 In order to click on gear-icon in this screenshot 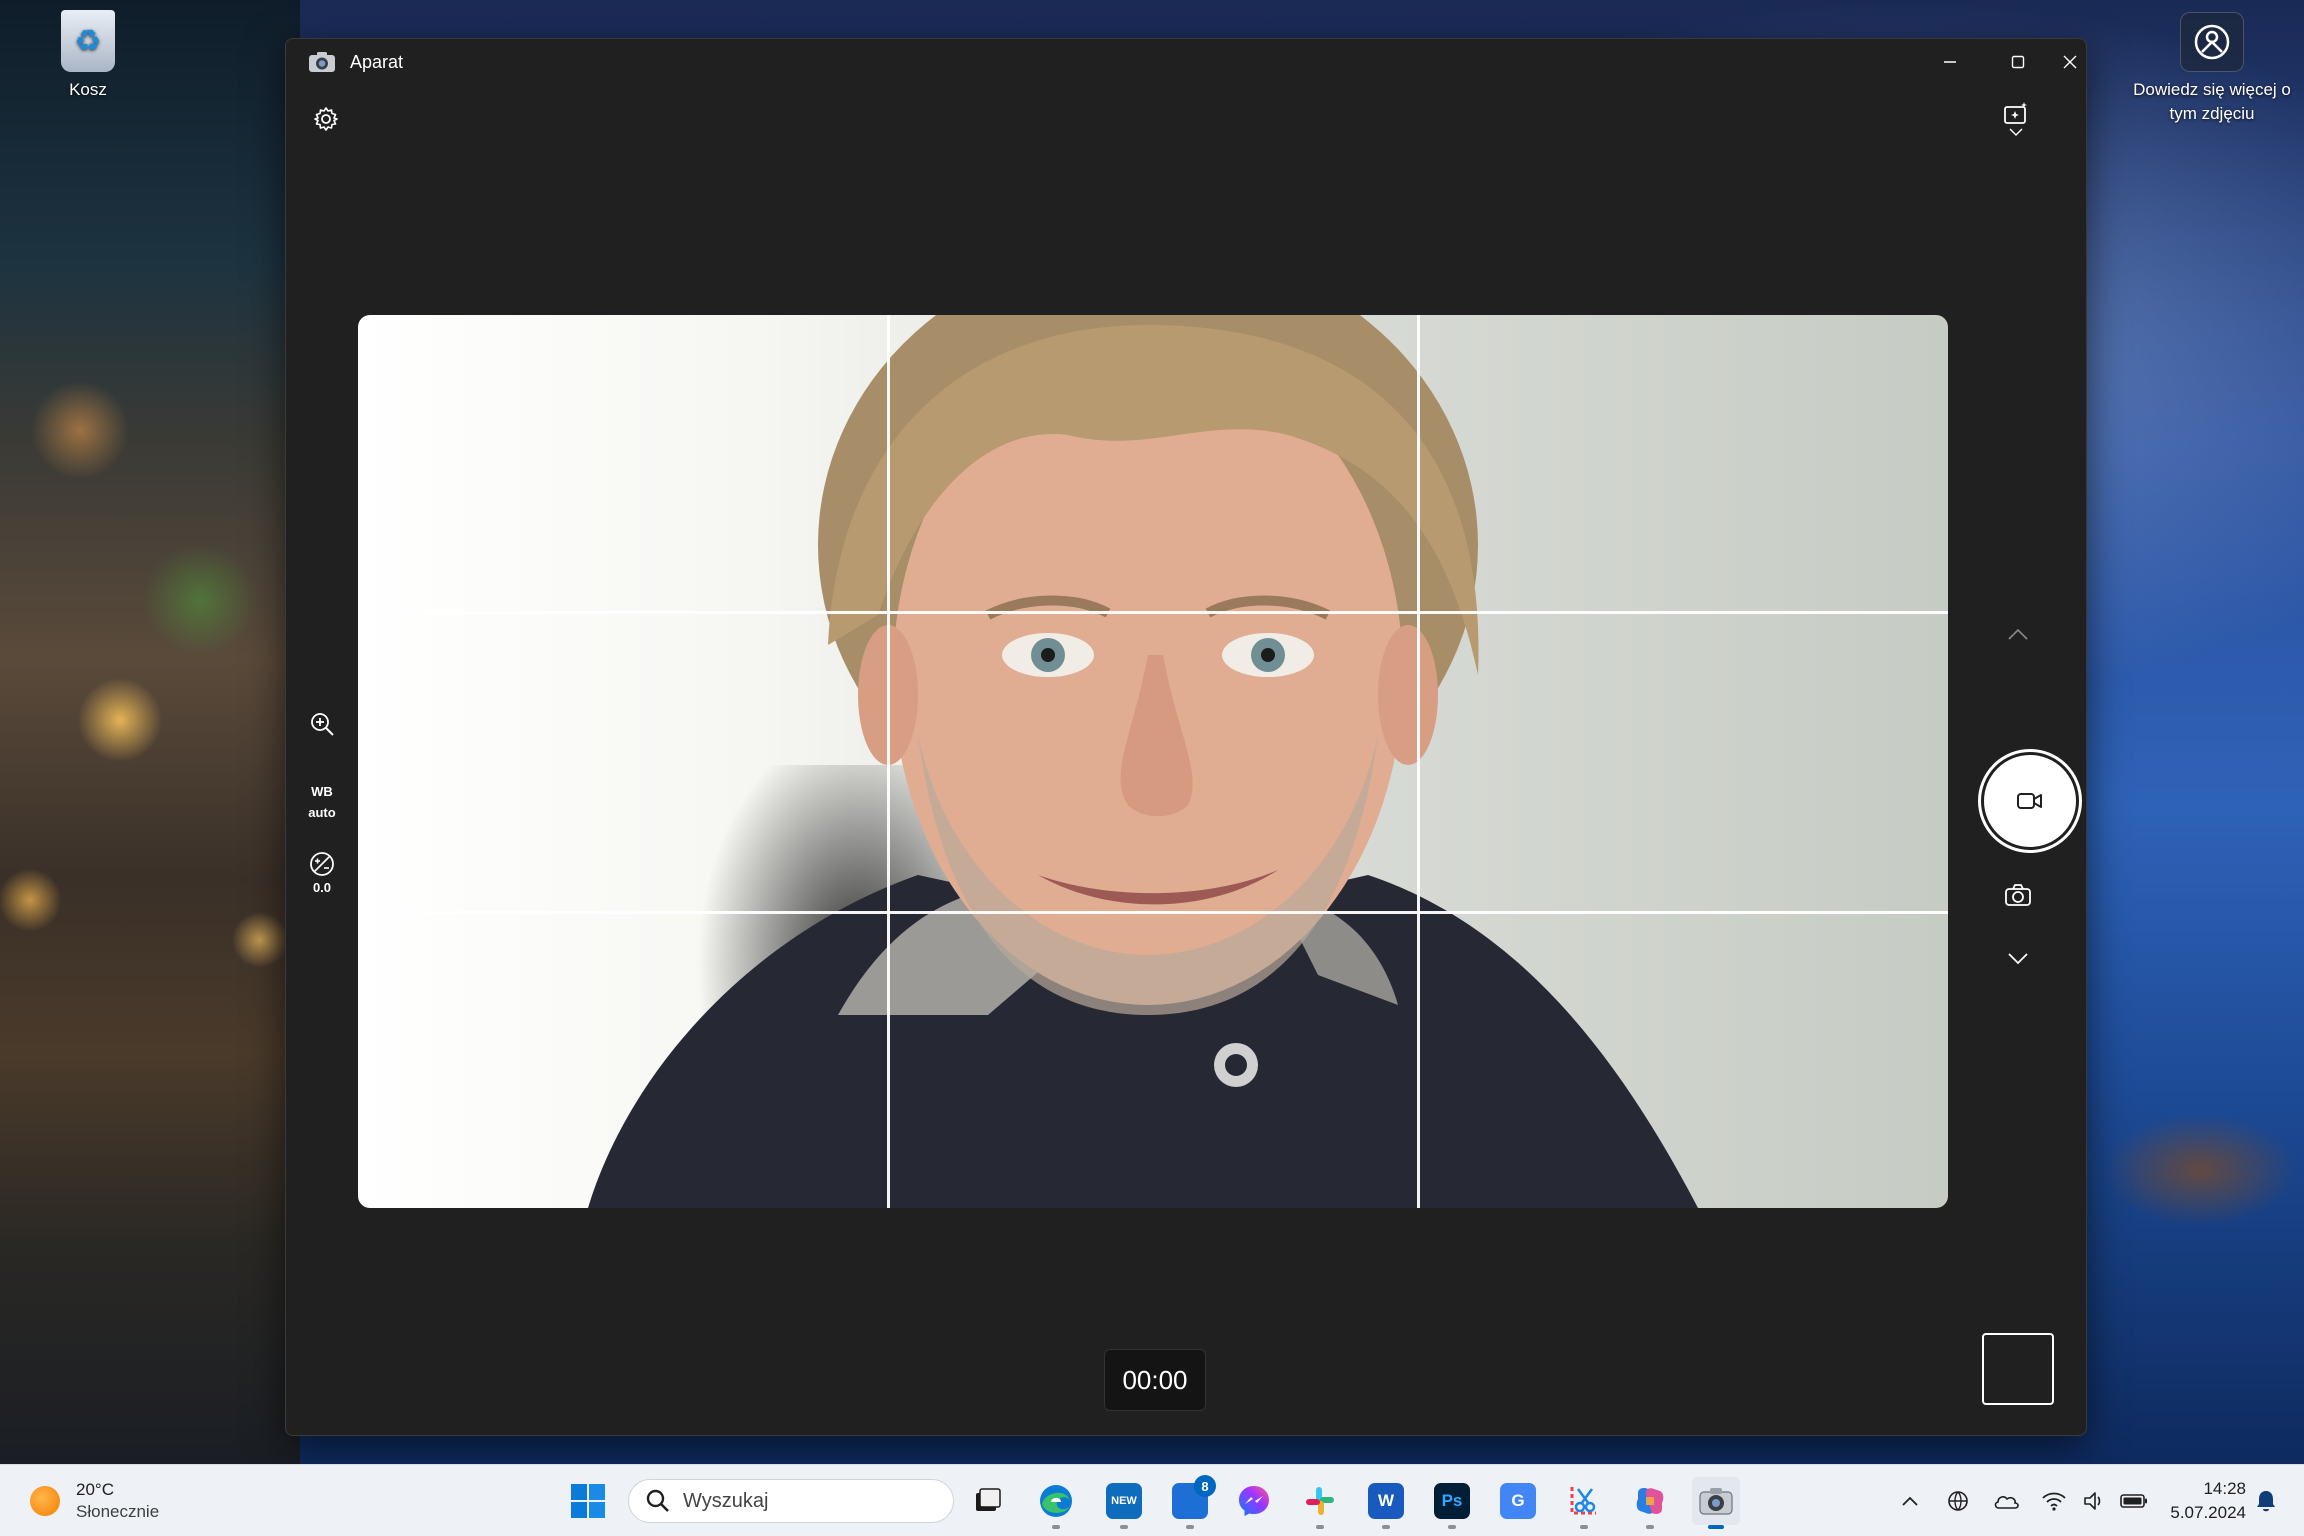, I will do `click(326, 119)`.